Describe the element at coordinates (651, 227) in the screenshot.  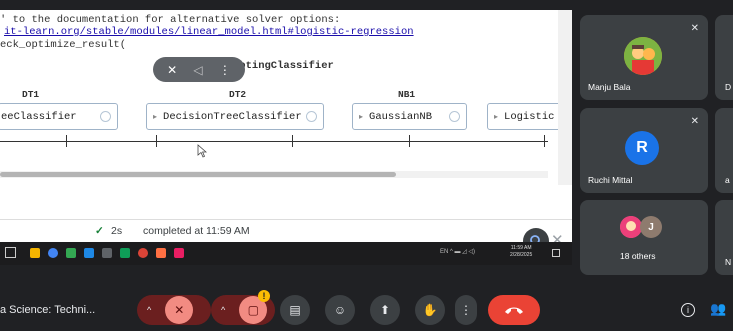
I see `avatar: J` at that location.